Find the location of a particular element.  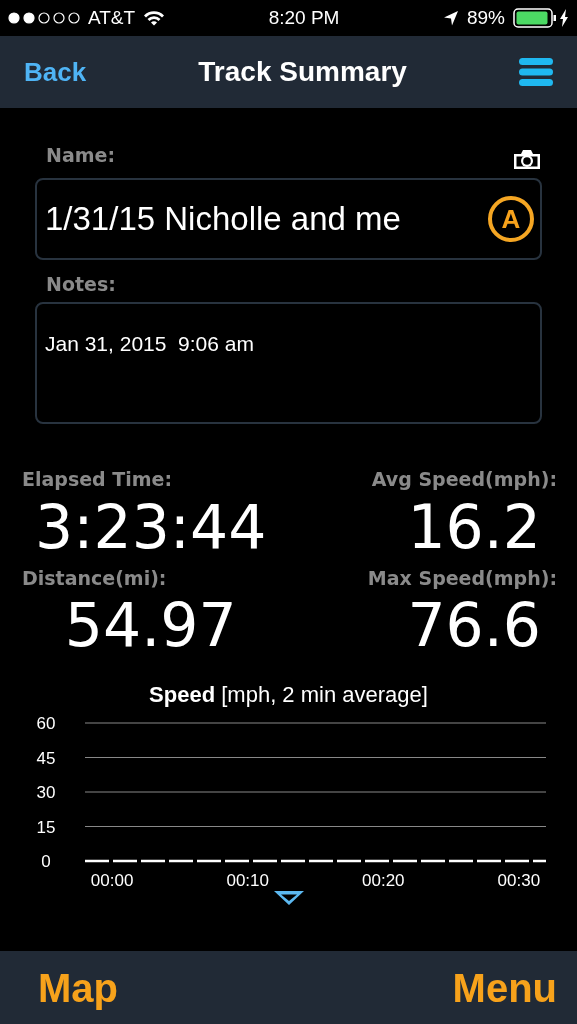

menu-link: Menu is located at coordinates (504, 987).